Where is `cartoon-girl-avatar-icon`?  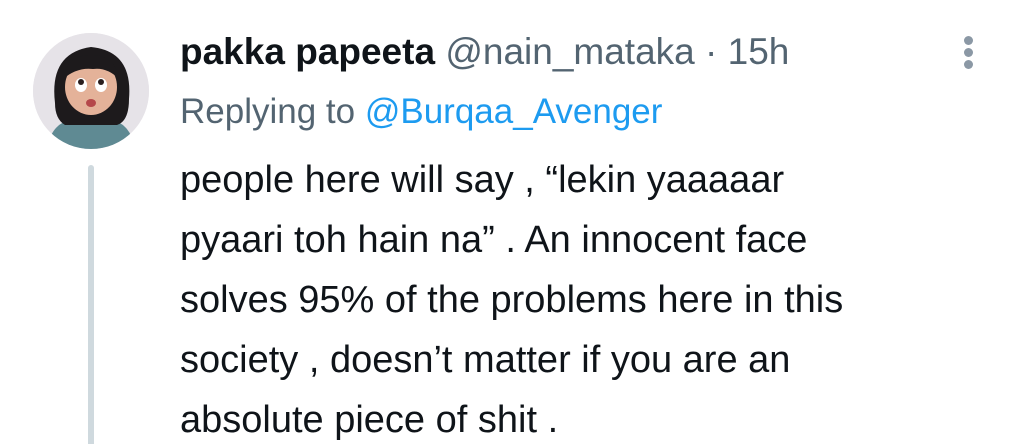
cartoon-girl-avatar-icon is located at coordinates (91, 91).